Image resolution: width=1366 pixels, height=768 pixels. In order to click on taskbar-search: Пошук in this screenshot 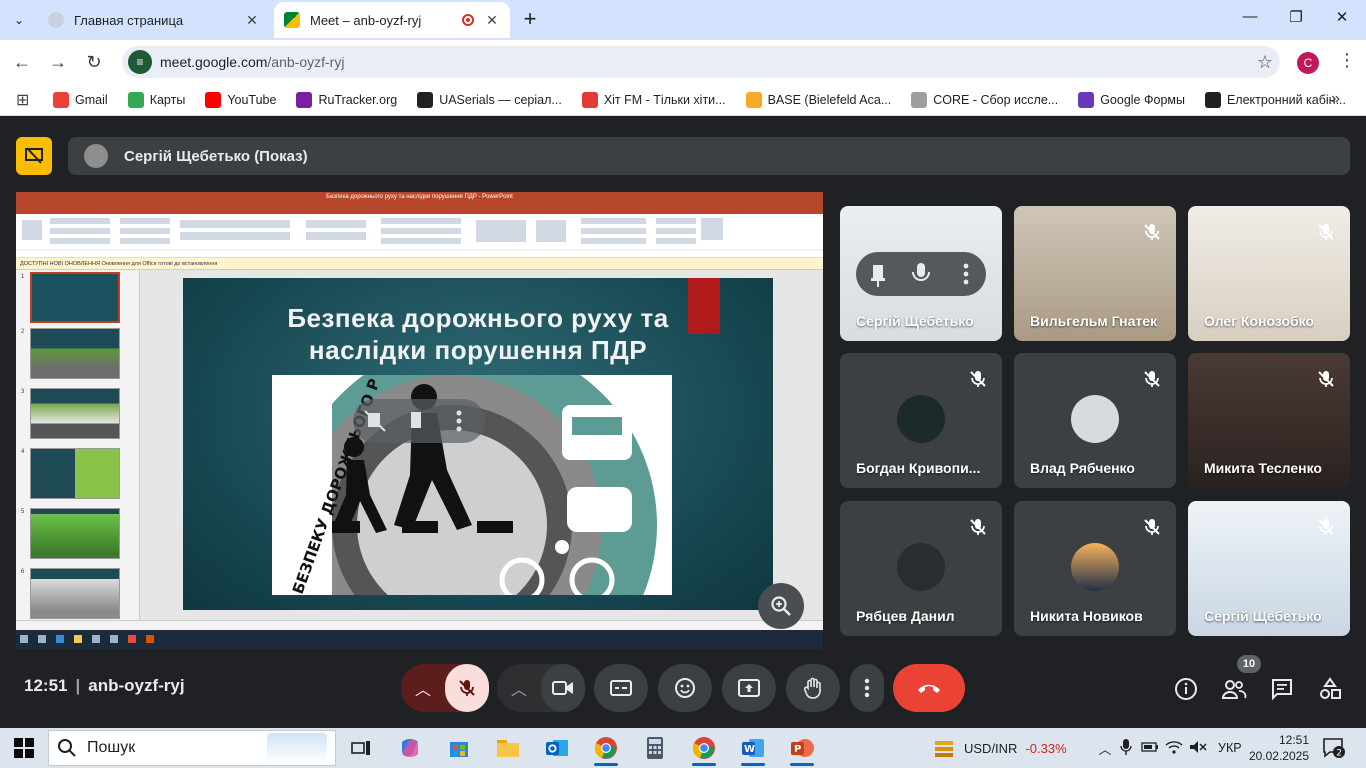, I will do `click(192, 748)`.